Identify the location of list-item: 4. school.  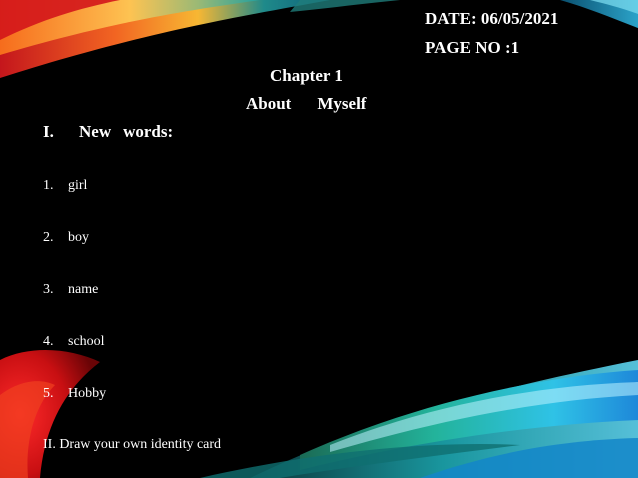
(74, 342).